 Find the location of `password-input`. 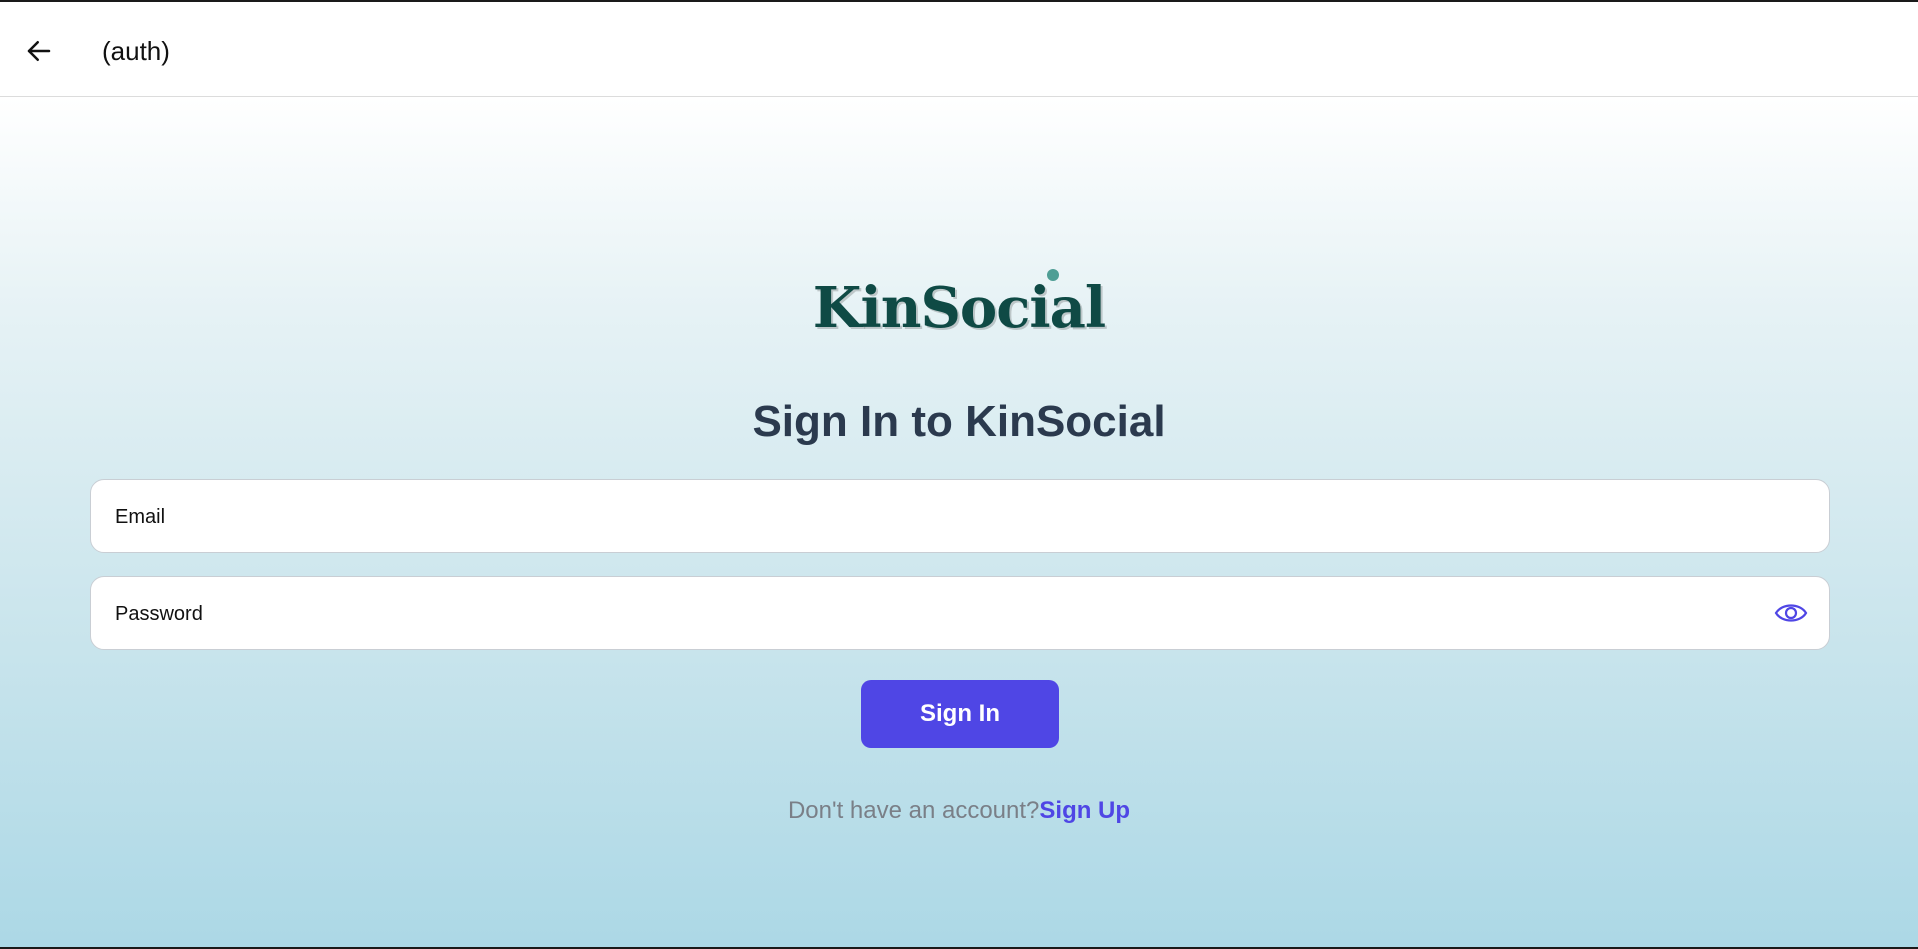

password-input is located at coordinates (925, 614).